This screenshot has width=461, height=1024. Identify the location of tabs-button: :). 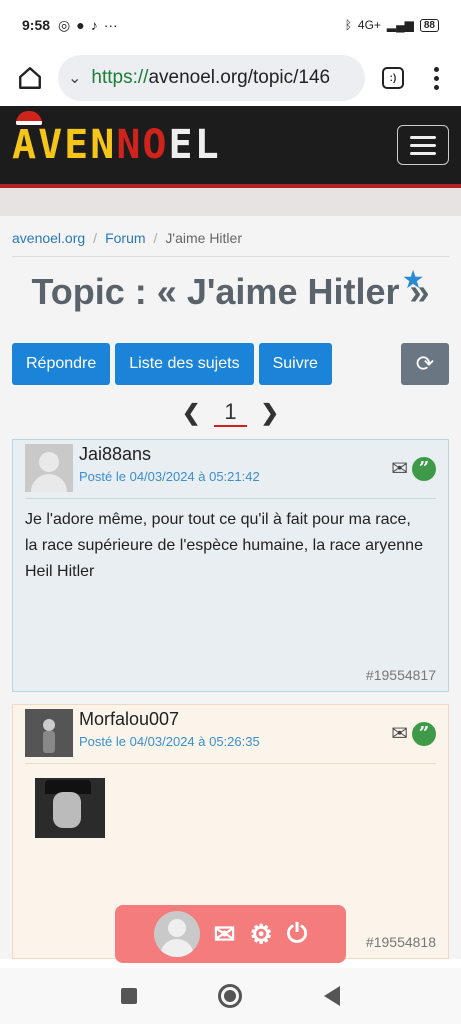
(393, 78).